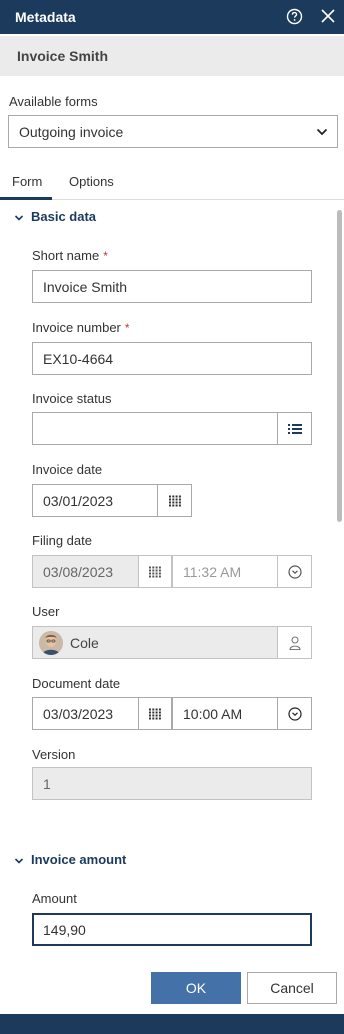 Image resolution: width=344 pixels, height=1034 pixels. What do you see at coordinates (172, 929) in the screenshot?
I see `amount-field: 149,90` at bounding box center [172, 929].